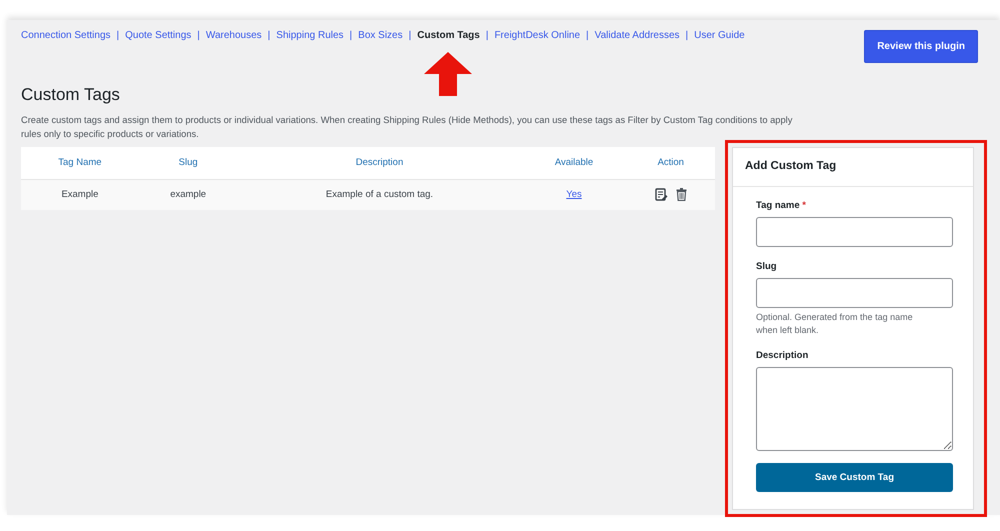 The image size is (1000, 531). What do you see at coordinates (188, 194) in the screenshot?
I see `table-cell: example` at bounding box center [188, 194].